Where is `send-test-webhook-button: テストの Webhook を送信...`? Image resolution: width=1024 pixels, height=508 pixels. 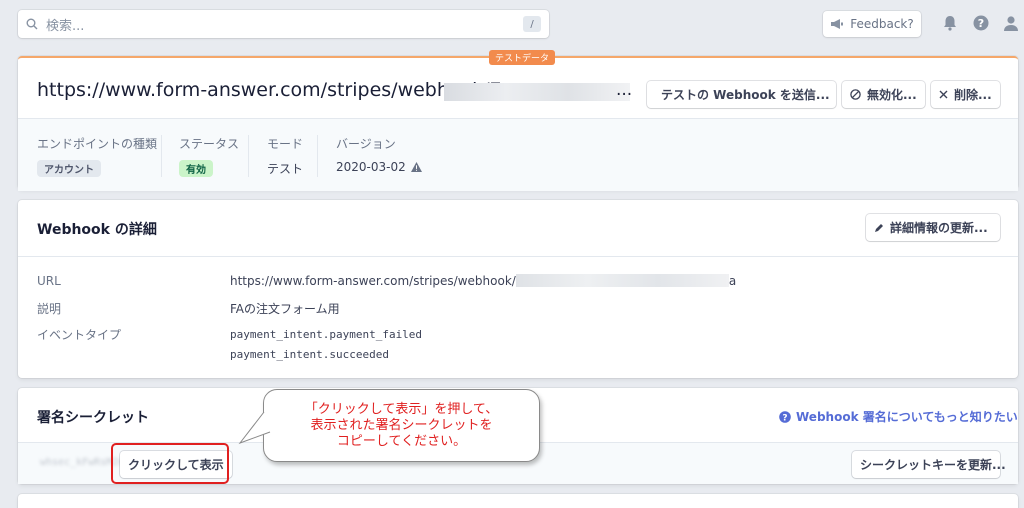
send-test-webhook-button: テストの Webhook を送信... is located at coordinates (741, 94).